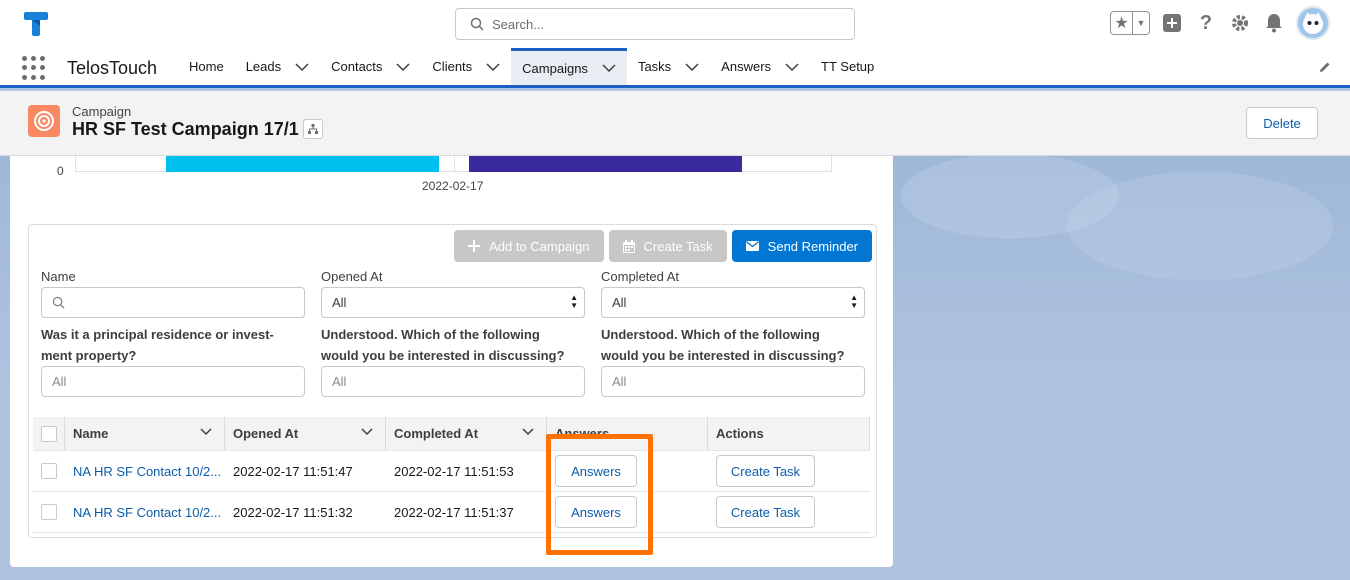  What do you see at coordinates (847, 66) in the screenshot?
I see `nav-item-tt-setup: TT Setup` at bounding box center [847, 66].